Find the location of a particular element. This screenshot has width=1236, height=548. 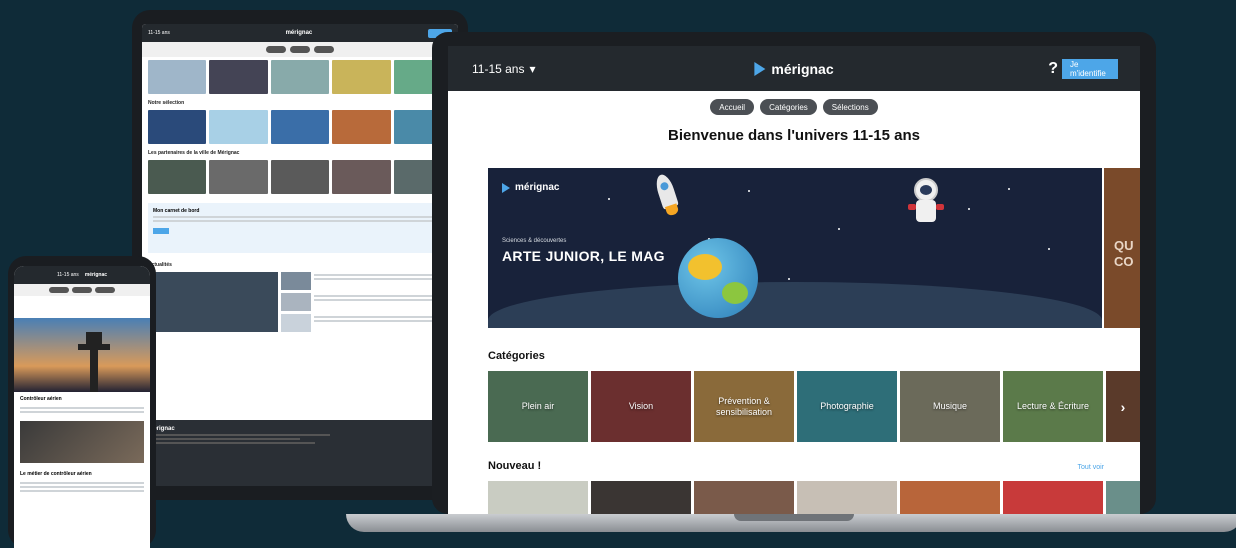

phone-brand-logo: mérignac is located at coordinates (96, 275).